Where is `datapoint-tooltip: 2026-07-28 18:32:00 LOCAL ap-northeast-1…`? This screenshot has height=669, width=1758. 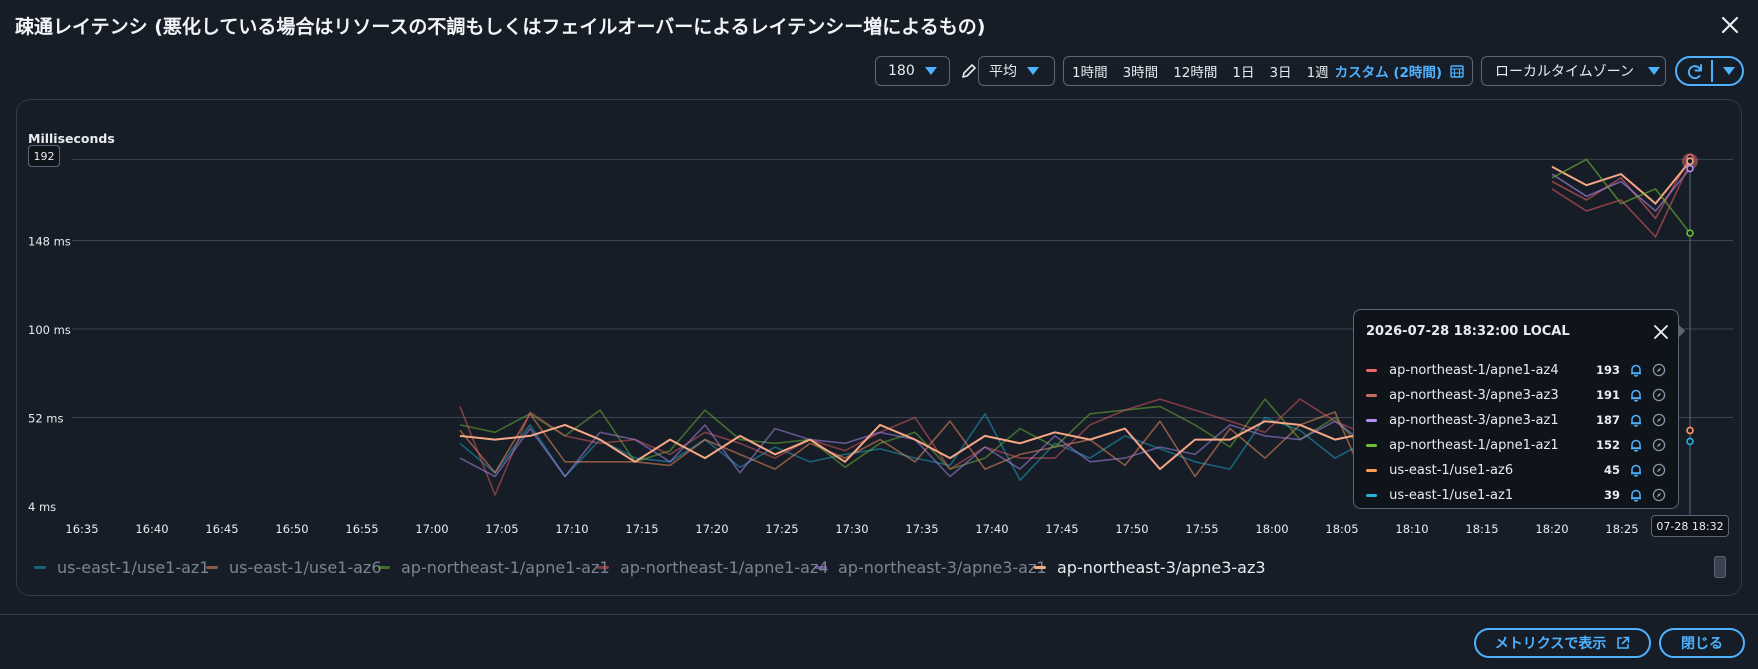 datapoint-tooltip: 2026-07-28 18:32:00 LOCAL ap-northeast-1… is located at coordinates (1516, 409).